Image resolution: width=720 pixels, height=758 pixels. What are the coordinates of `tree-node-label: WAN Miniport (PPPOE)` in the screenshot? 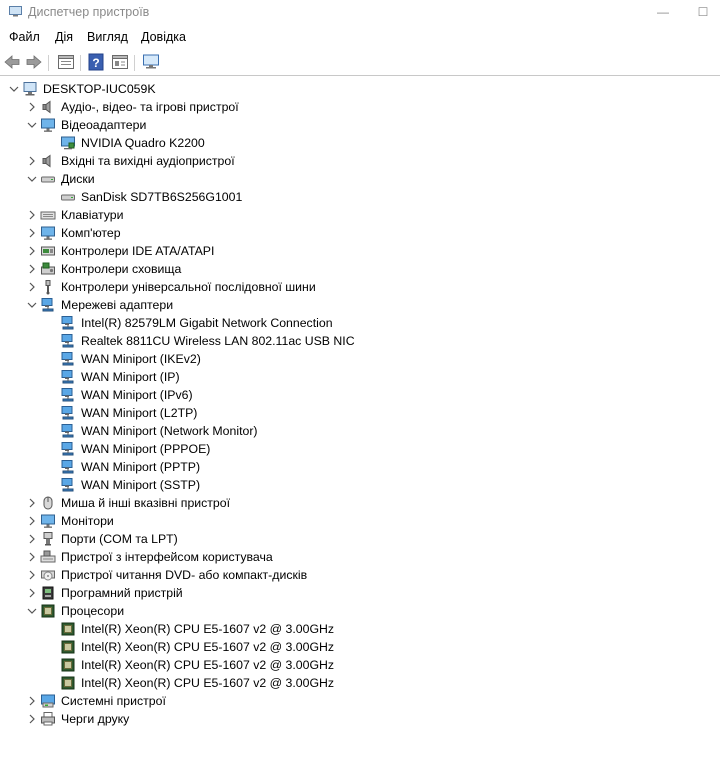 It's located at (146, 449).